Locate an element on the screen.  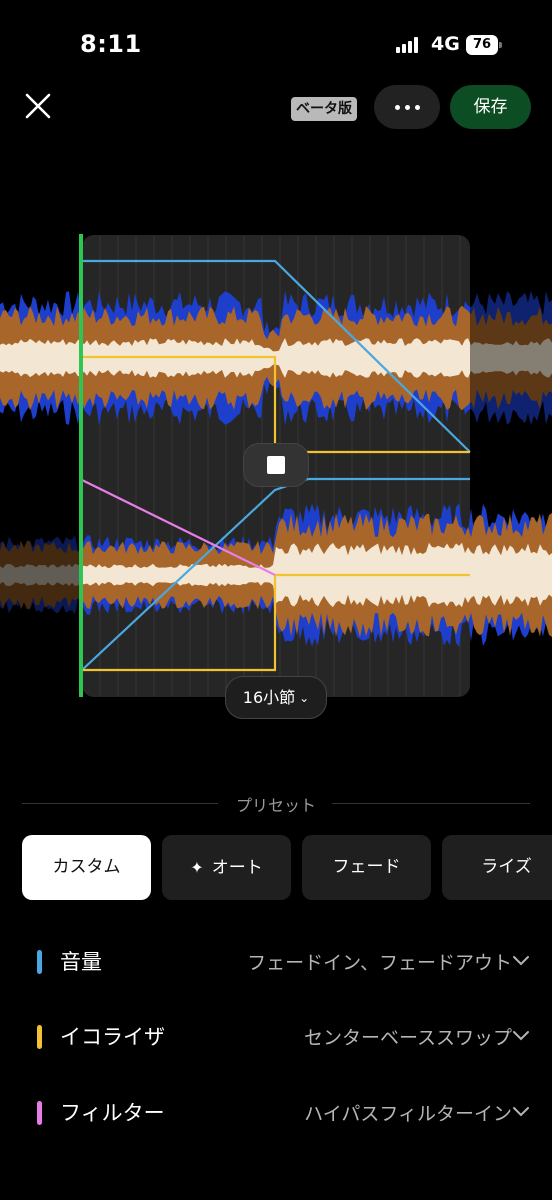
preset-label: オート is located at coordinates (237, 868).